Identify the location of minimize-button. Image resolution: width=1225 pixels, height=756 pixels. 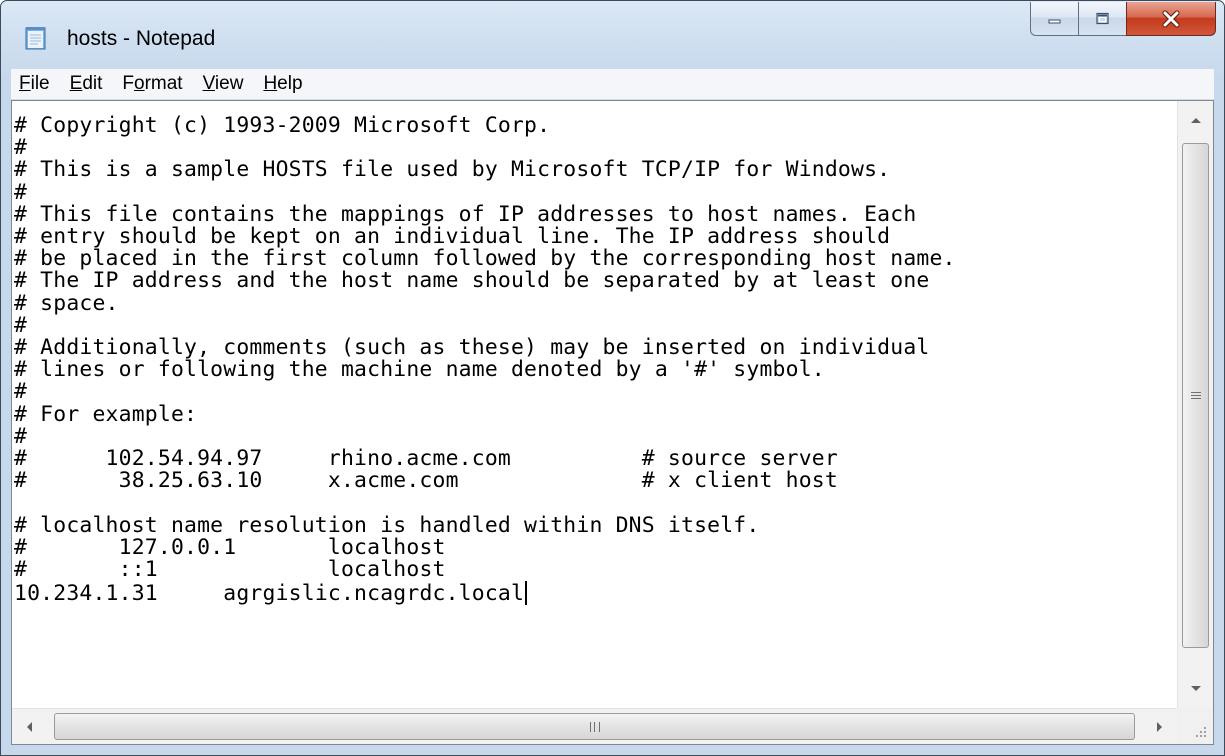
(1054, 19).